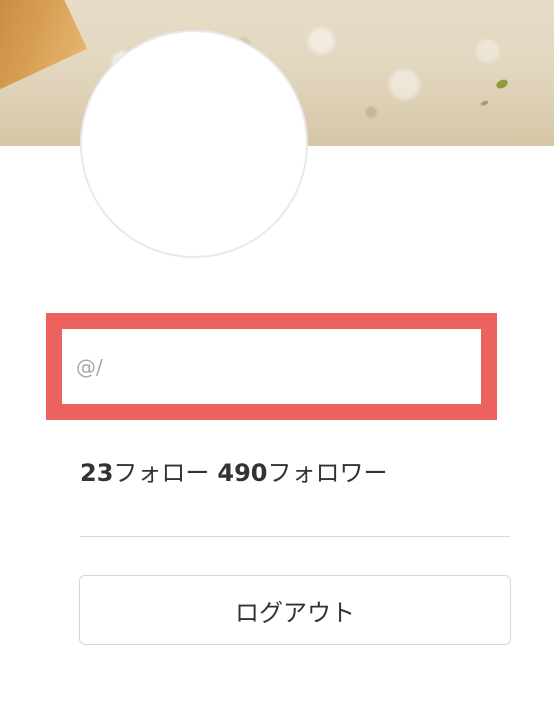 Image resolution: width=554 pixels, height=706 pixels. What do you see at coordinates (295, 610) in the screenshot?
I see `logout-button: ログアウト` at bounding box center [295, 610].